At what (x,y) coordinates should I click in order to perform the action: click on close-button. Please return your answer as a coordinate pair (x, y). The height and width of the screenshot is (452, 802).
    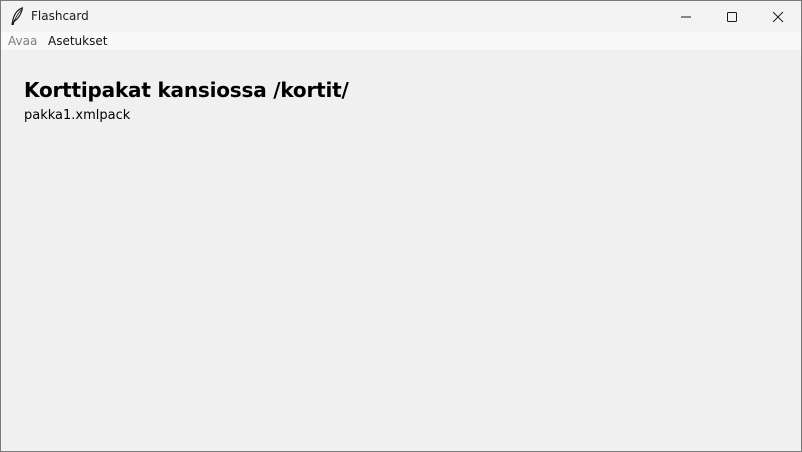
    Looking at the image, I should click on (778, 16).